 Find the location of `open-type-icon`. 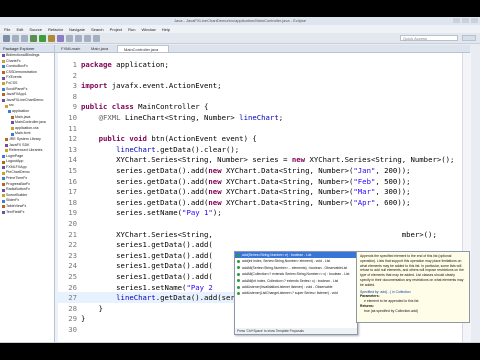

open-type-icon is located at coordinates (69, 38).